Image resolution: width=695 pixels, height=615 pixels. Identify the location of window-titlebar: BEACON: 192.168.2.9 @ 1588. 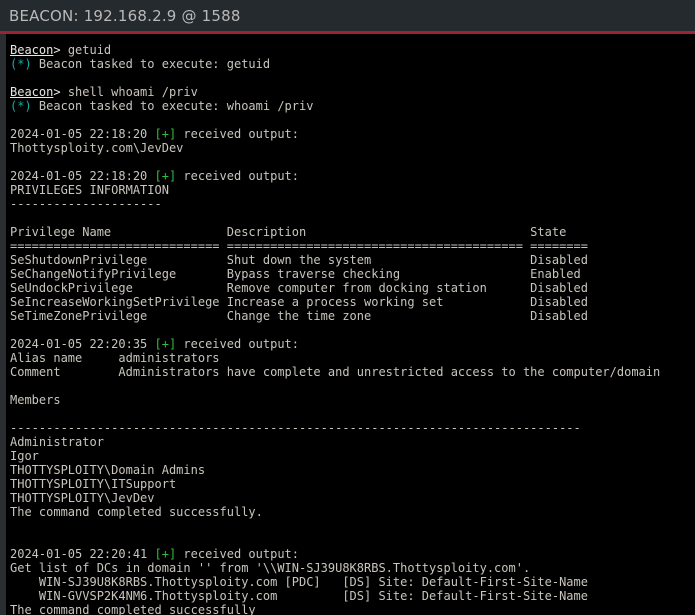
(347, 15).